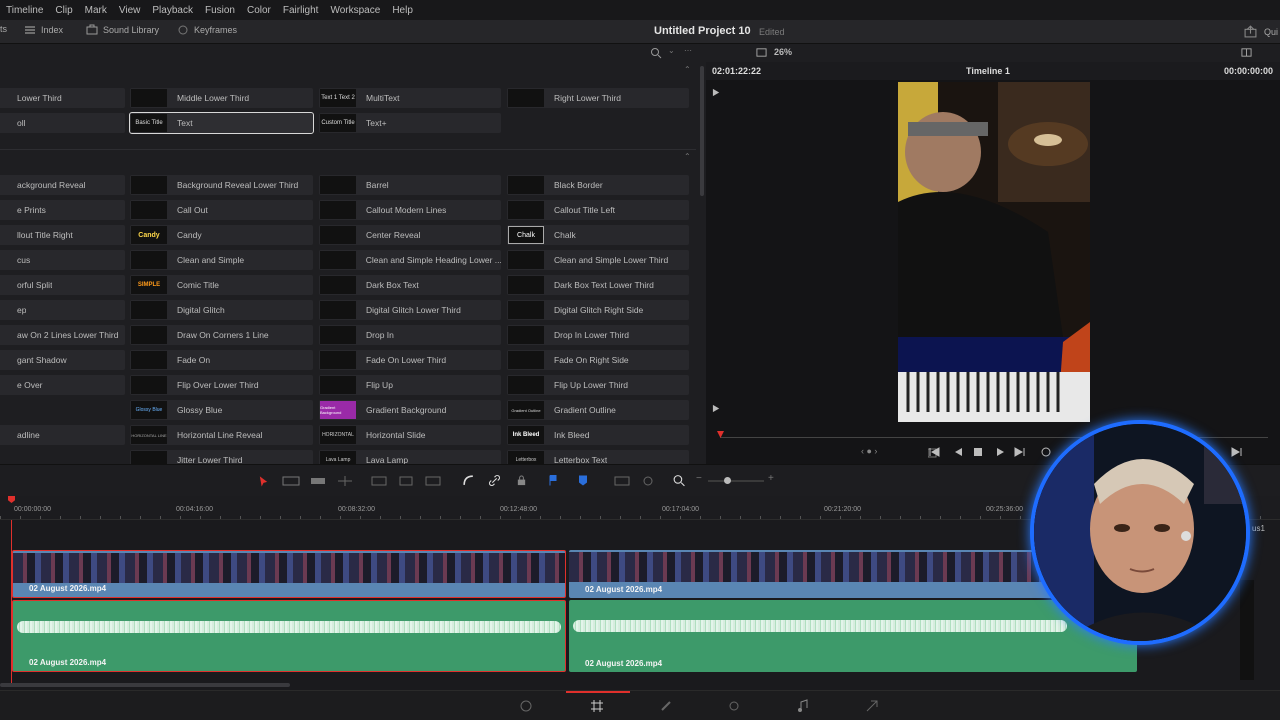  Describe the element at coordinates (96, 10) in the screenshot. I see `menu-mark: Mark` at that location.